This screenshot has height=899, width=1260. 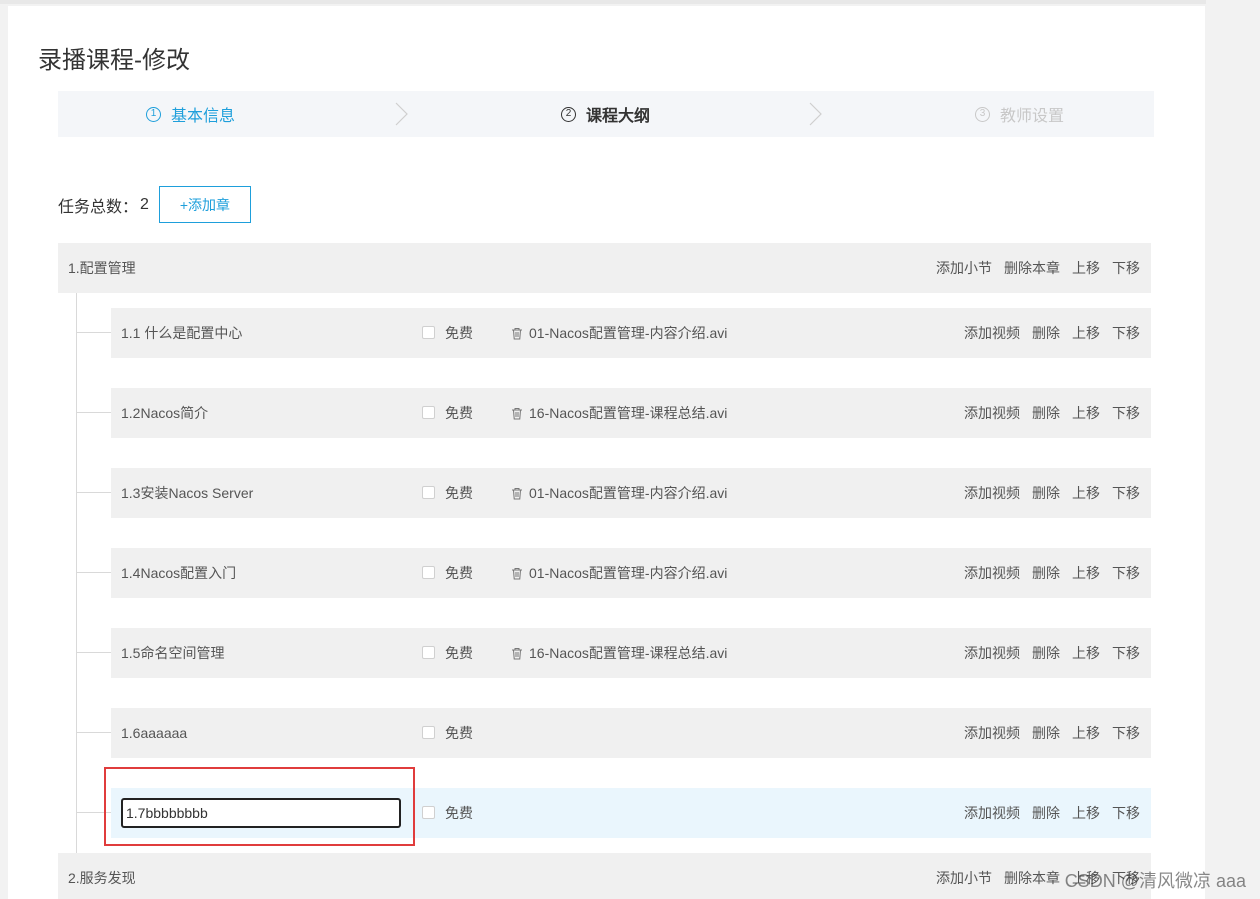 I want to click on step-teacher-settings: 3 教师设置, so click(x=1019, y=114).